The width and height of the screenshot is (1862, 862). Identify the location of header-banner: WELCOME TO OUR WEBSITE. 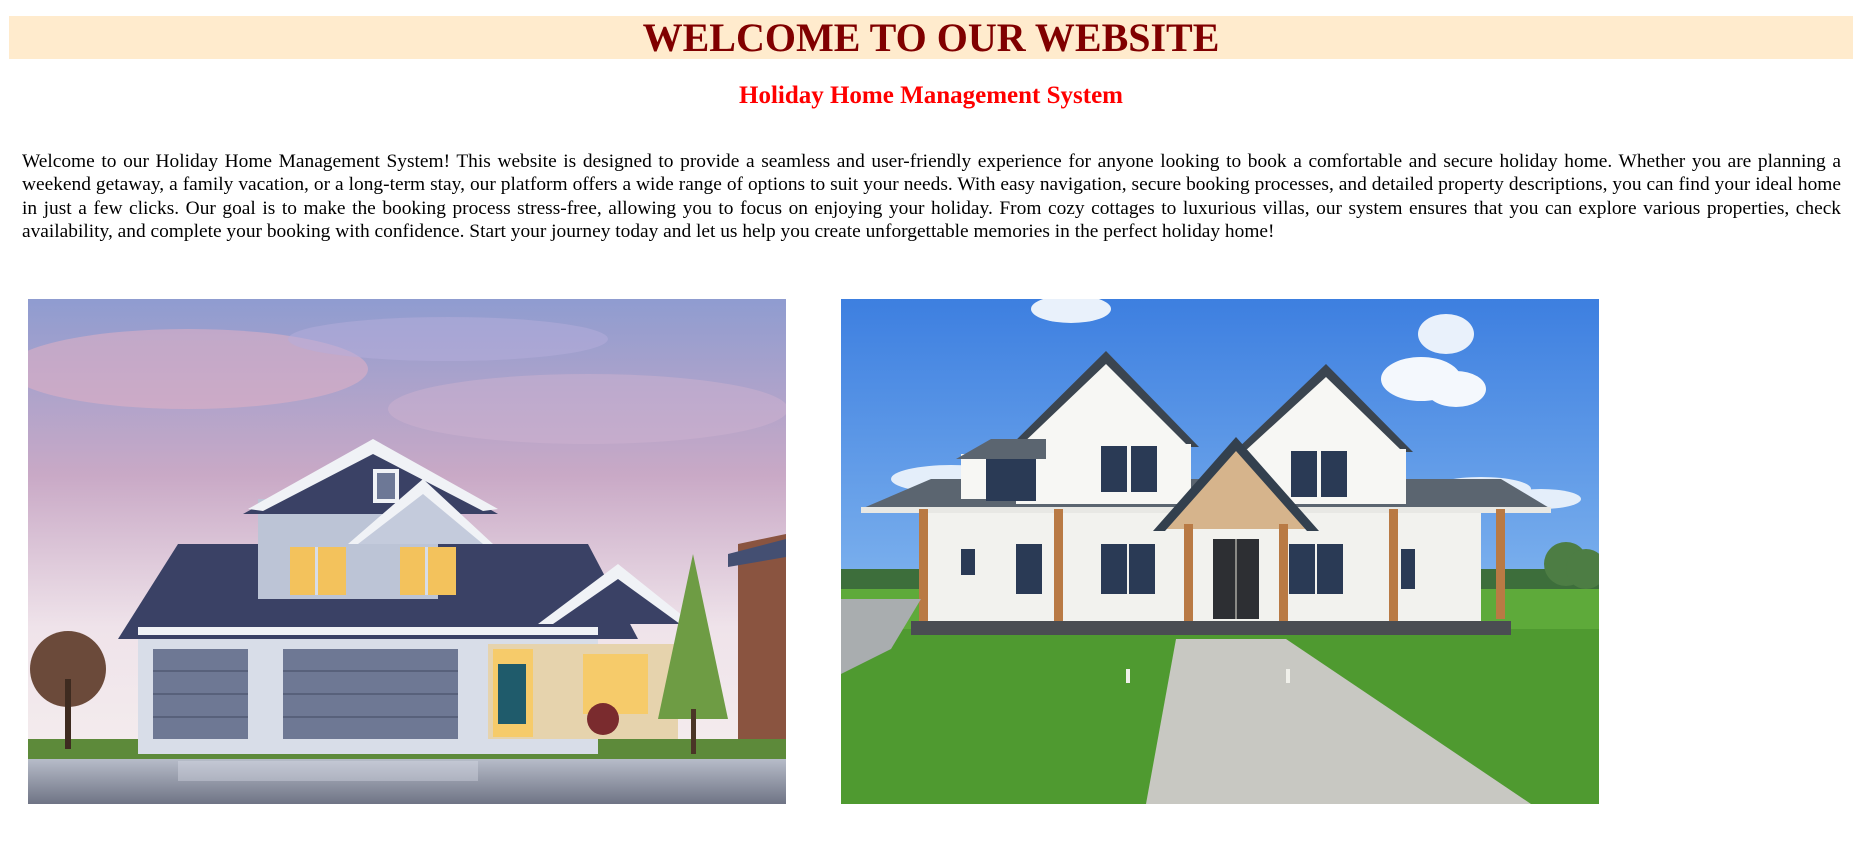
(931, 37).